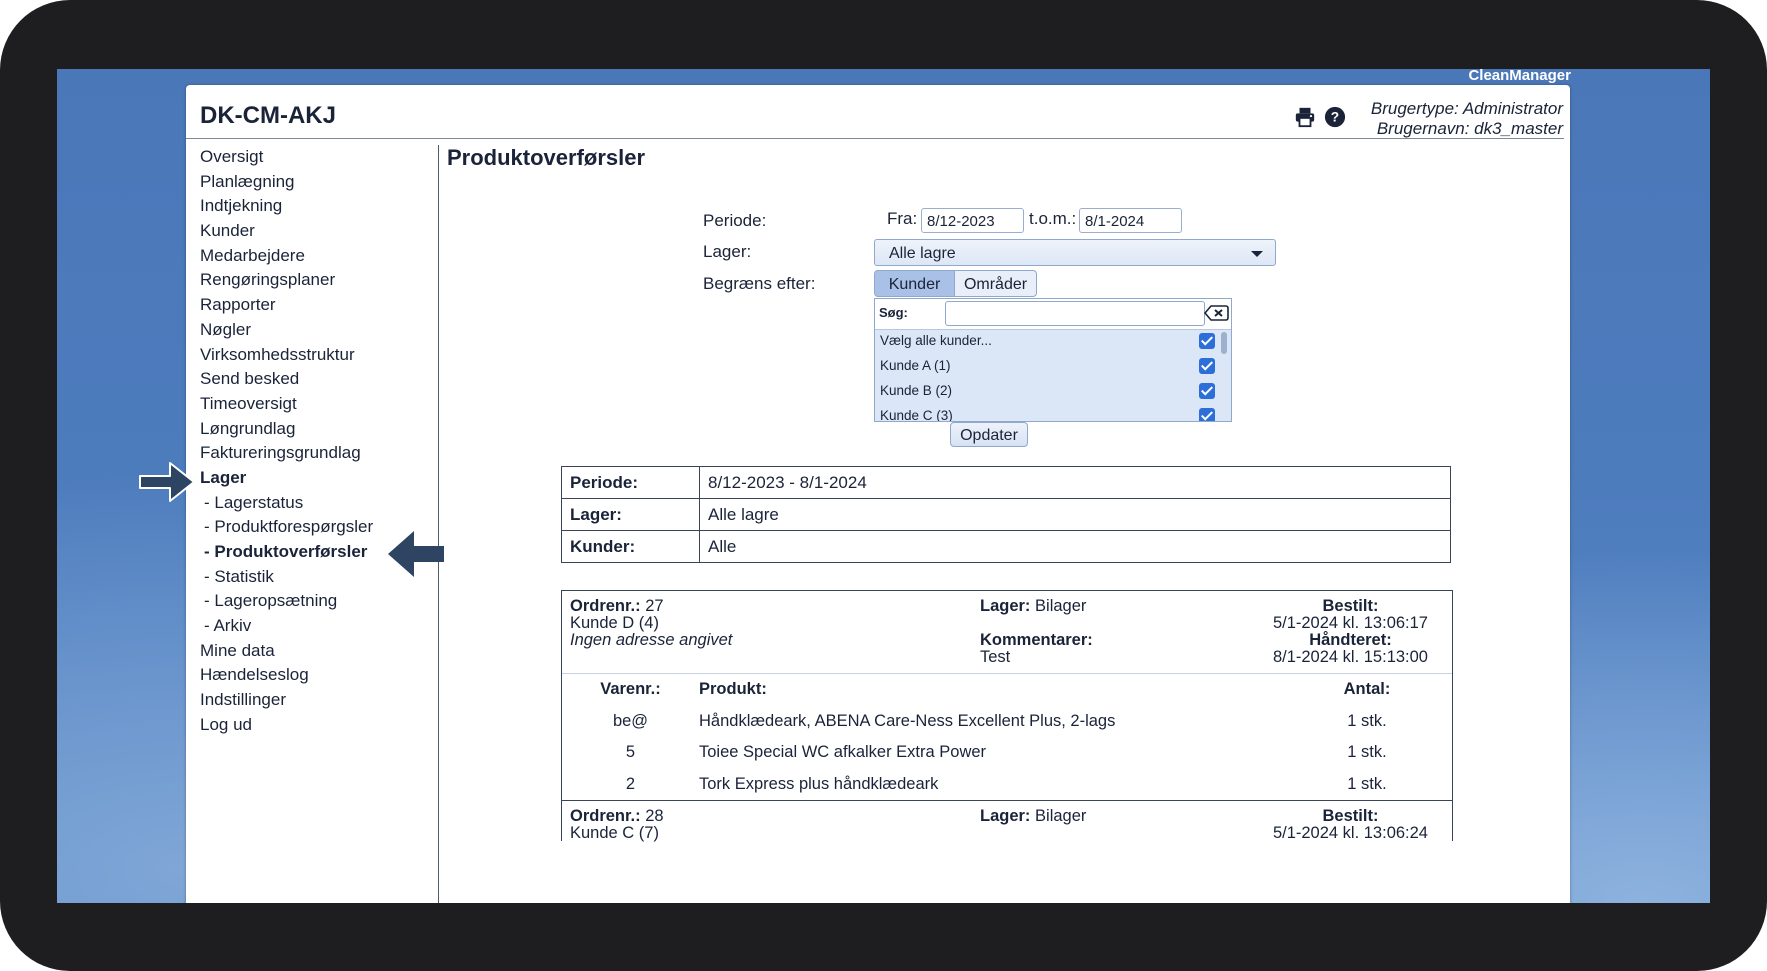 The image size is (1767, 971). I want to click on sidebar-item-indtjekning: Indtjekning, so click(315, 206).